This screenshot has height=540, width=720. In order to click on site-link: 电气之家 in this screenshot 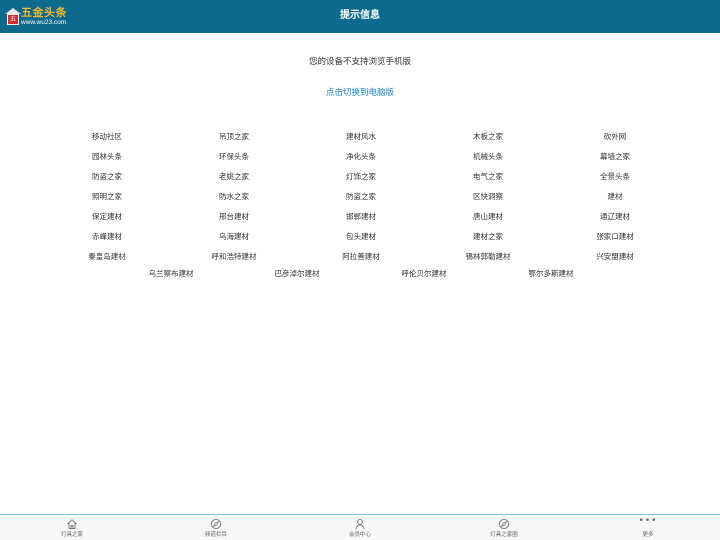, I will do `click(488, 177)`.